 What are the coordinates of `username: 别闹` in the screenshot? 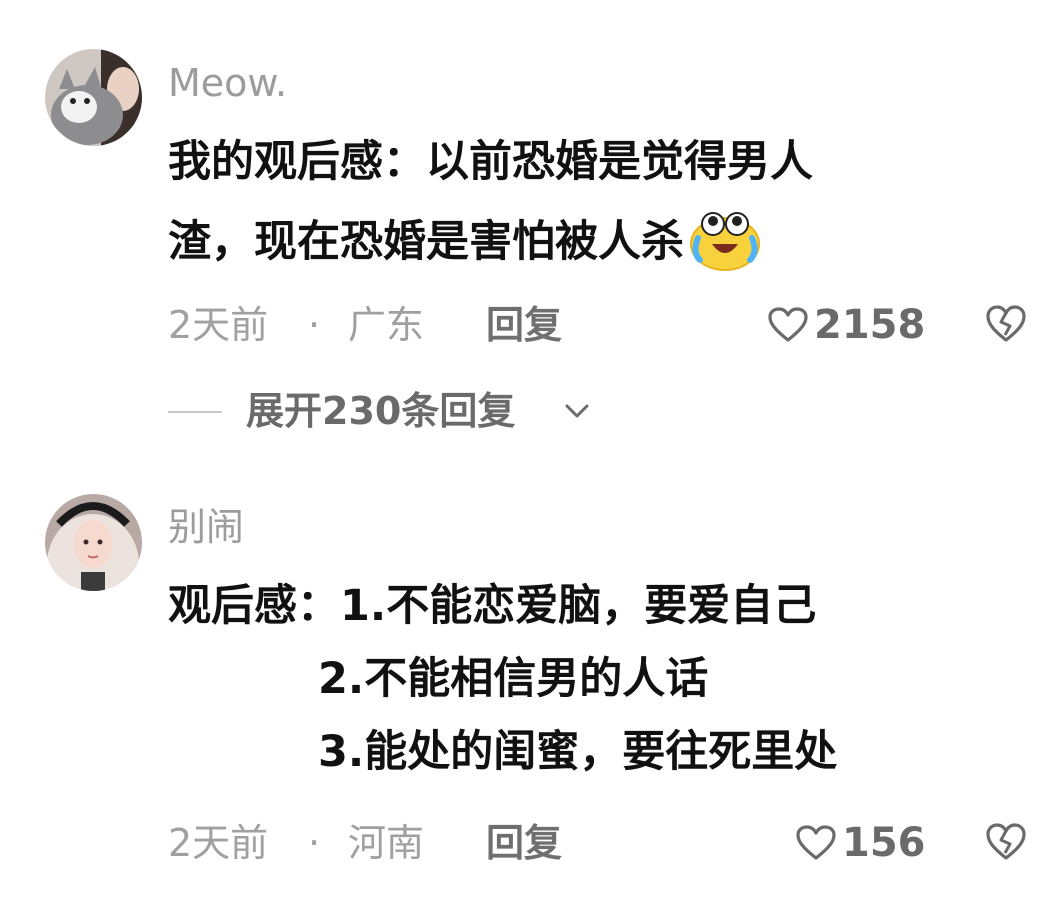 It's located at (206, 527).